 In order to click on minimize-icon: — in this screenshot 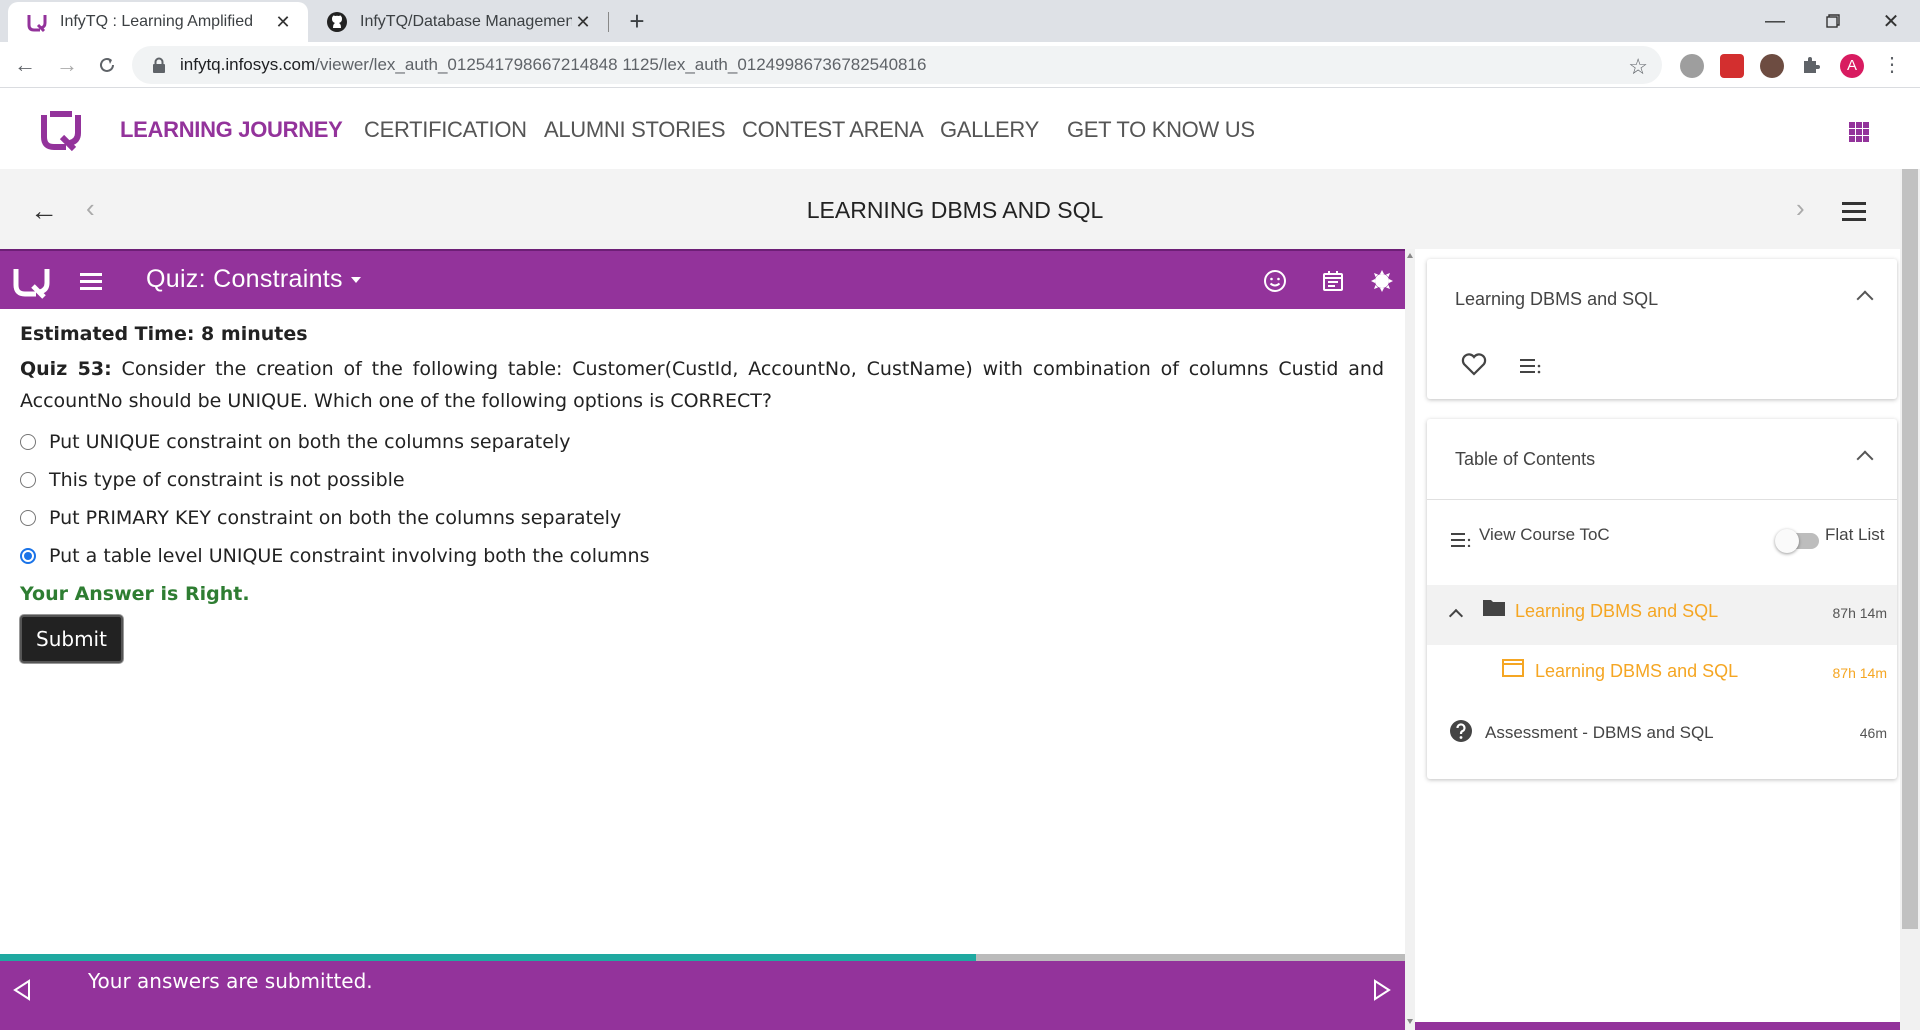, I will do `click(1775, 21)`.